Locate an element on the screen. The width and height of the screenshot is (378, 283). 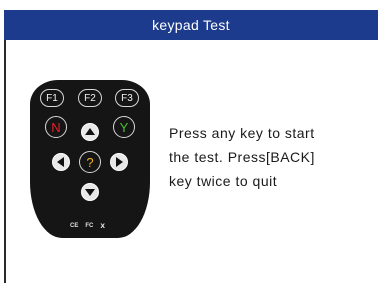
down-arrow-key is located at coordinates (90, 192).